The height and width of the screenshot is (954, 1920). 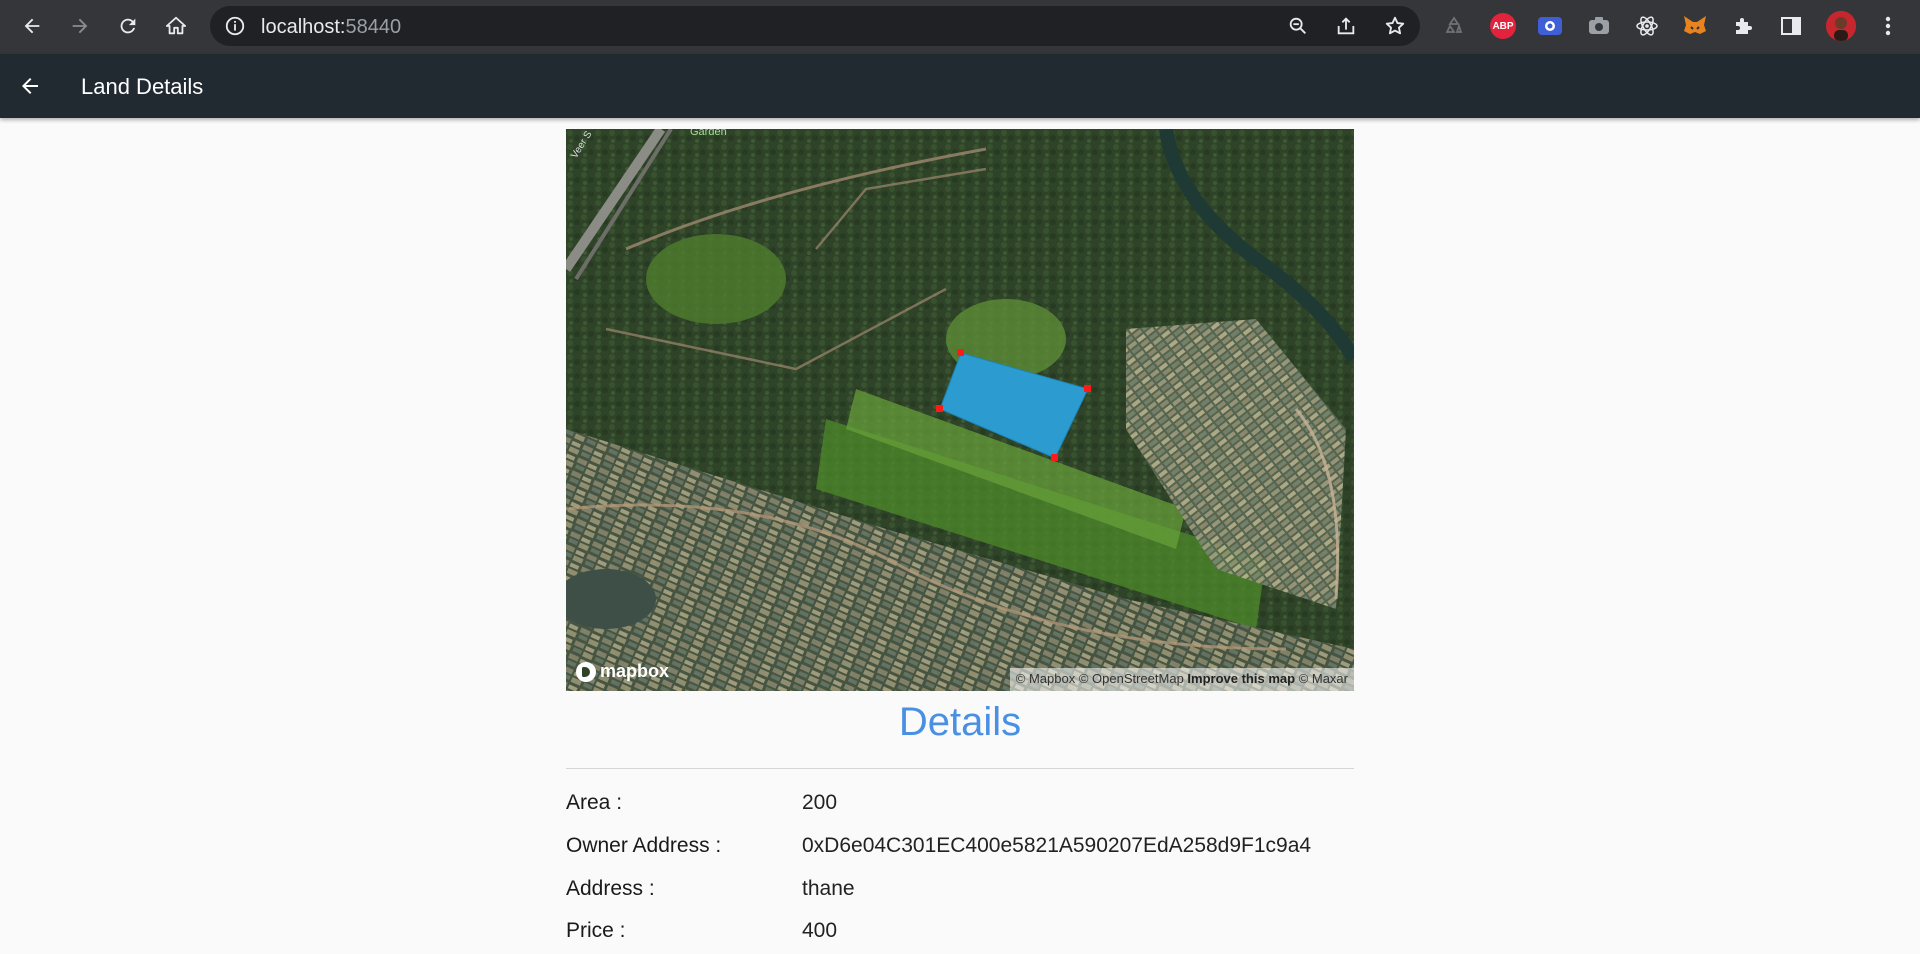 I want to click on detail-row-area: Area : 200, so click(x=960, y=806).